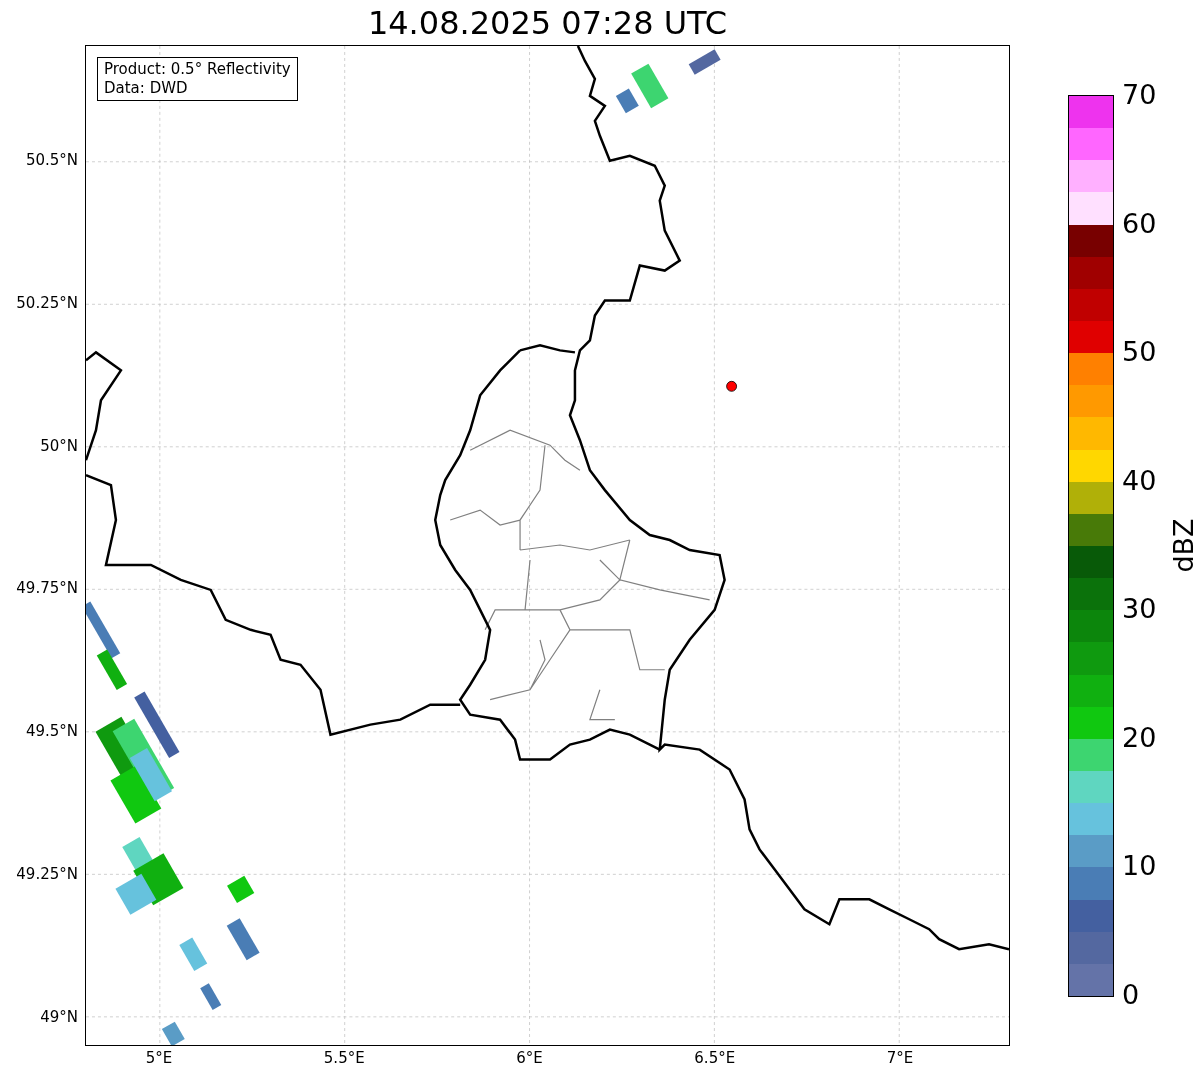 The image size is (1202, 1081). Describe the element at coordinates (1139, 866) in the screenshot. I see `colorbar-tick-label: 10` at that location.